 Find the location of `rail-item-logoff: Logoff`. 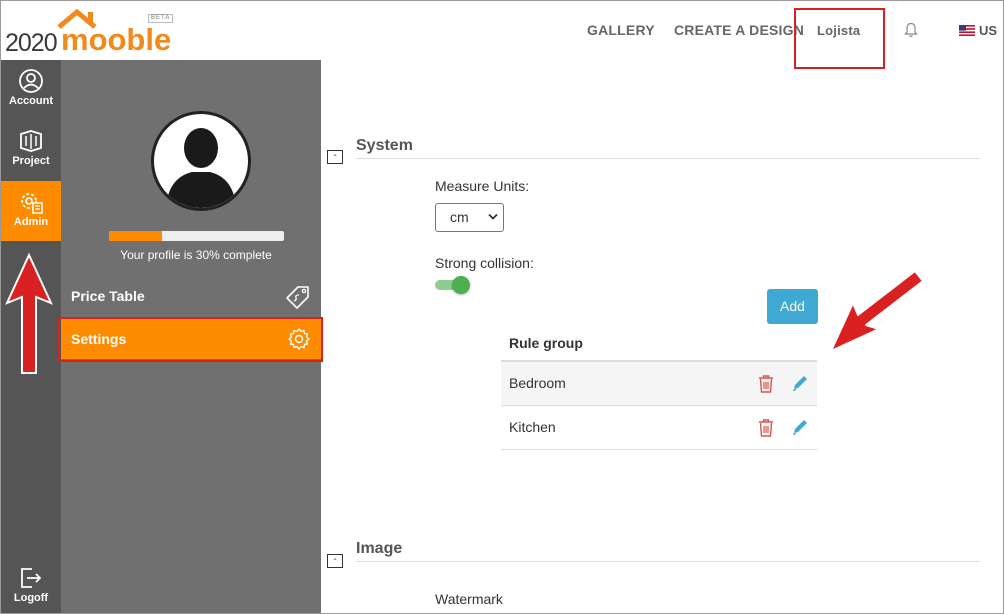

rail-item-logoff: Logoff is located at coordinates (31, 585).